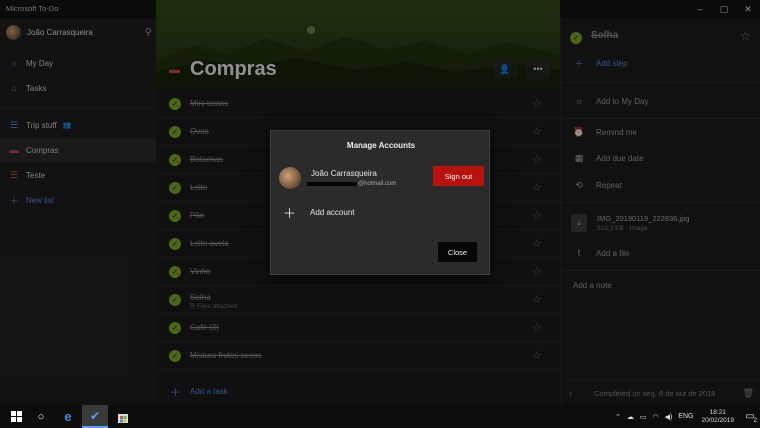 The image size is (760, 428). What do you see at coordinates (41, 416) in the screenshot?
I see `cortana-search-icon: ○` at bounding box center [41, 416].